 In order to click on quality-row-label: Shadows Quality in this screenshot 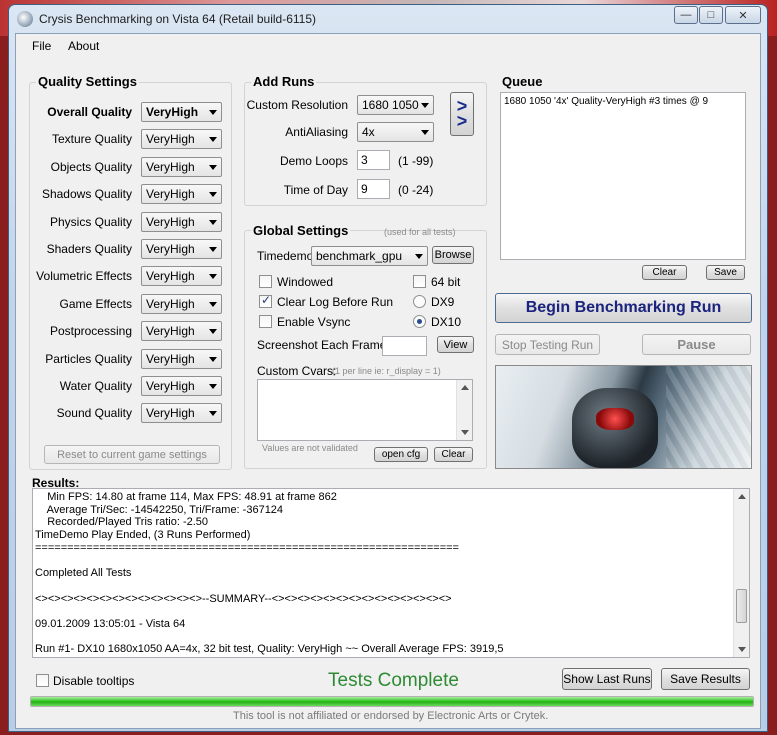, I will do `click(86, 194)`.